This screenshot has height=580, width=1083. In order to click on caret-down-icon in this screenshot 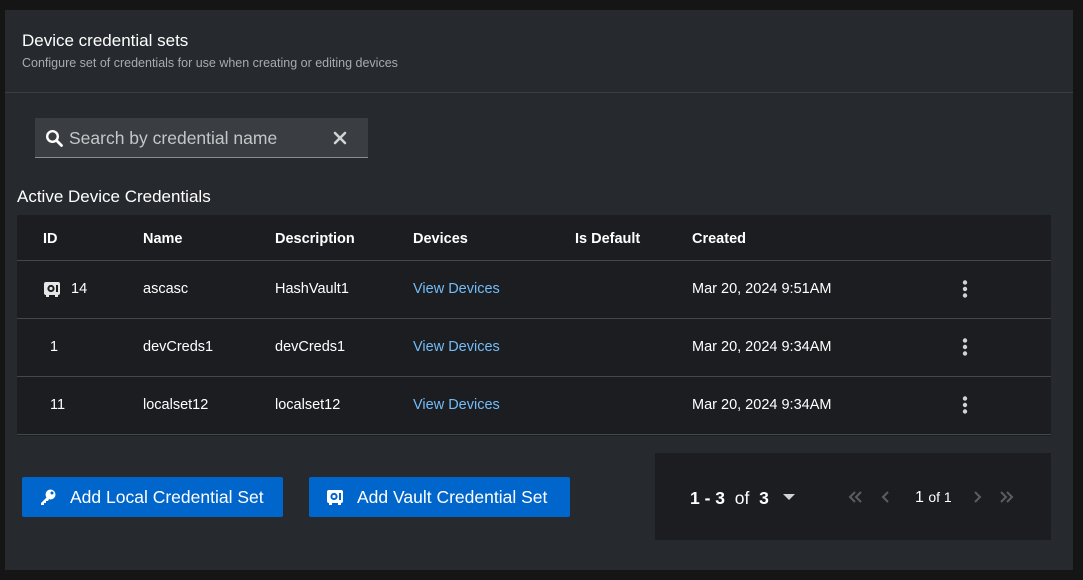, I will do `click(789, 497)`.